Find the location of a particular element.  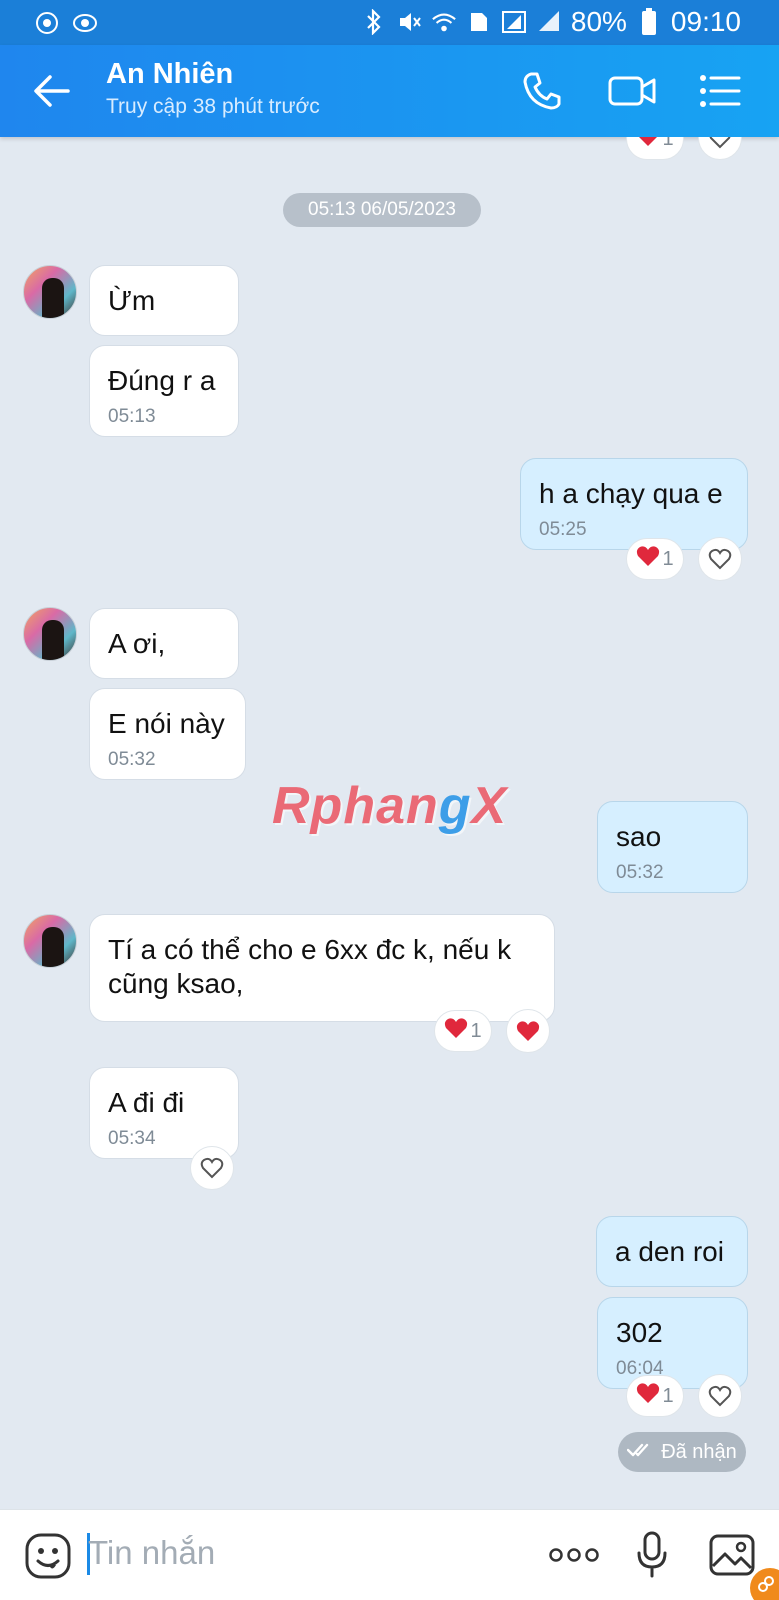

message-time: 05:13 is located at coordinates (132, 416).